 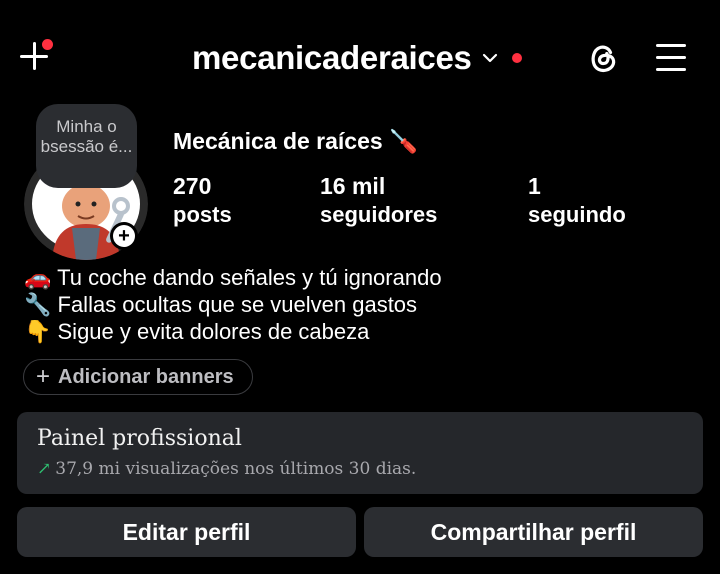 What do you see at coordinates (146, 376) in the screenshot?
I see `add-banners-label: Adicionar banners` at bounding box center [146, 376].